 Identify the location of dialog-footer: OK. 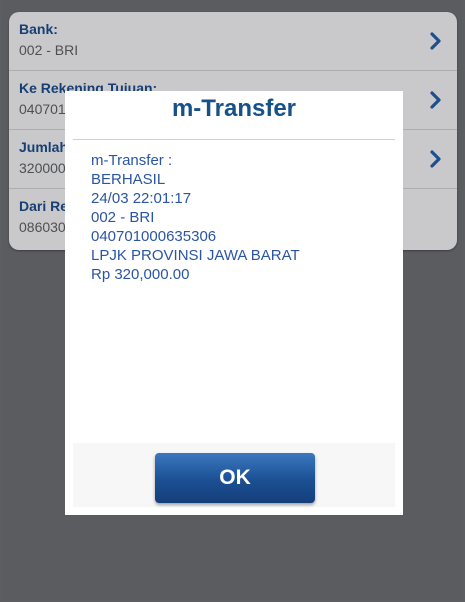
(234, 475).